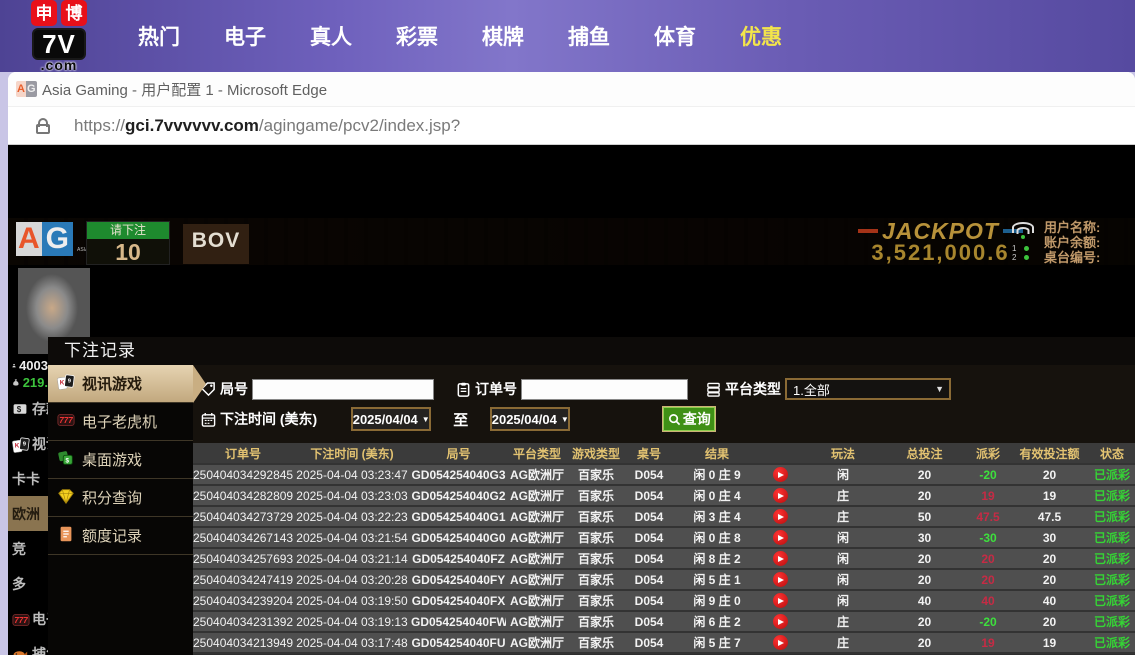 The width and height of the screenshot is (1135, 655). What do you see at coordinates (28, 478) in the screenshot?
I see `lobby-rail-item-3: 卡卡` at bounding box center [28, 478].